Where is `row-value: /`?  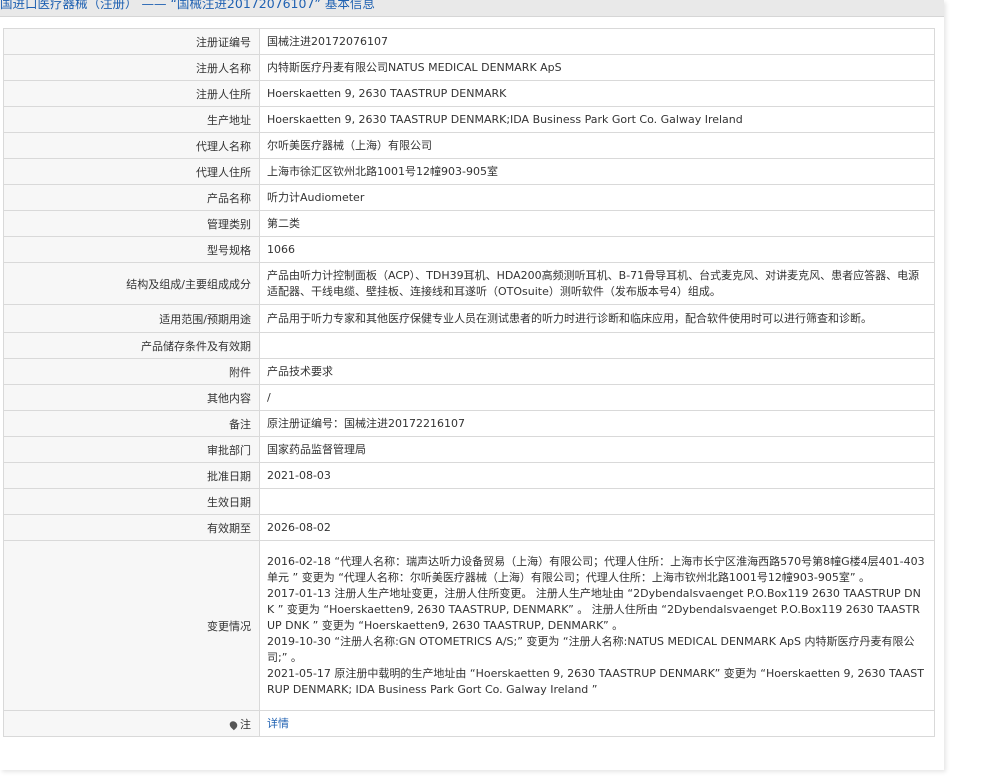
row-value: / is located at coordinates (597, 397).